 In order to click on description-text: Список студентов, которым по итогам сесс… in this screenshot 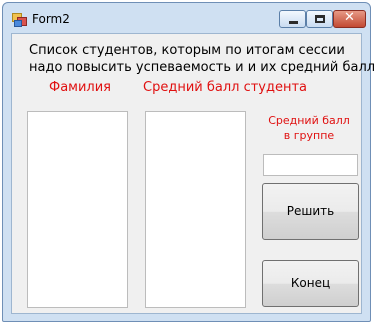, I will do `click(202, 59)`.